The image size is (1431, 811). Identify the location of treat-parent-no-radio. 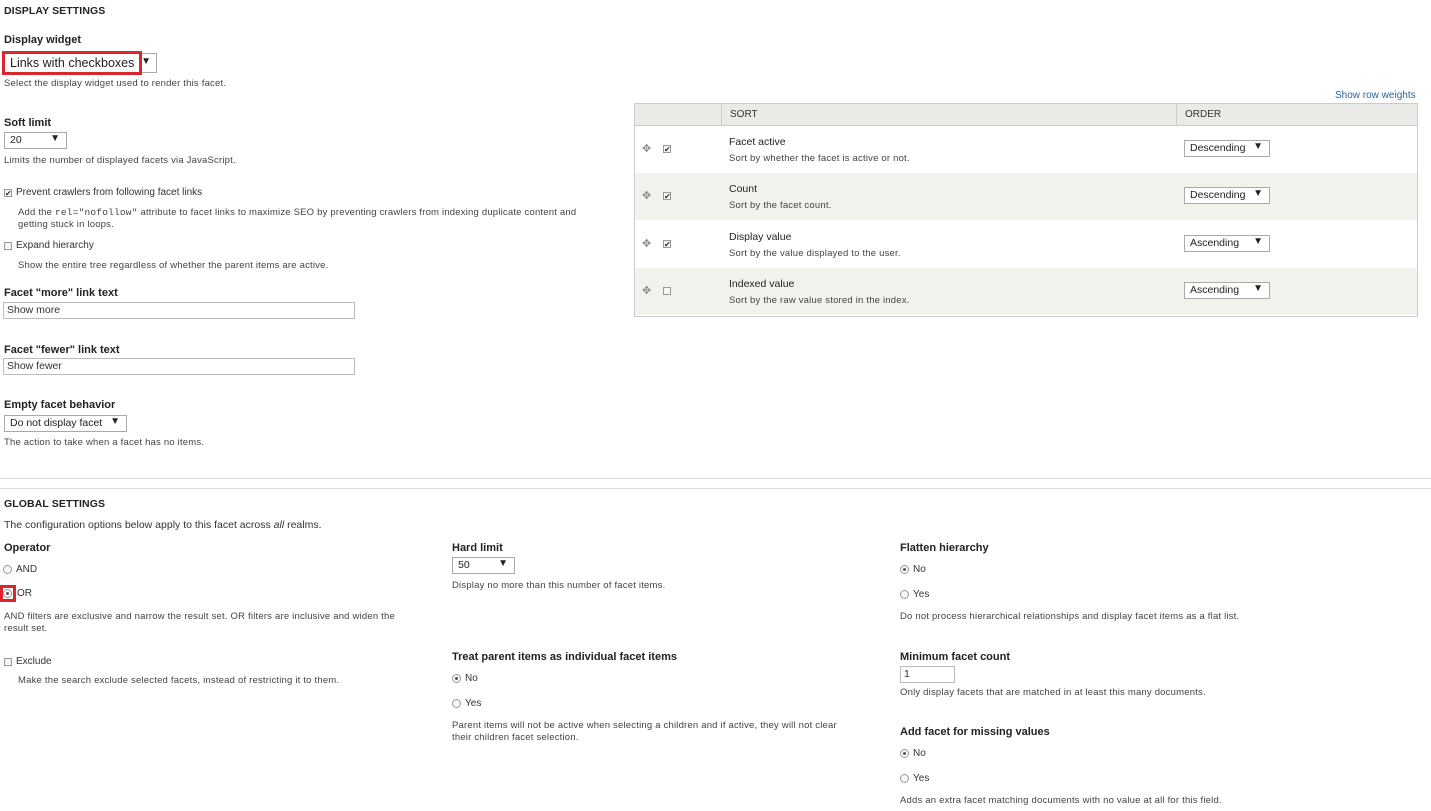
(456, 678).